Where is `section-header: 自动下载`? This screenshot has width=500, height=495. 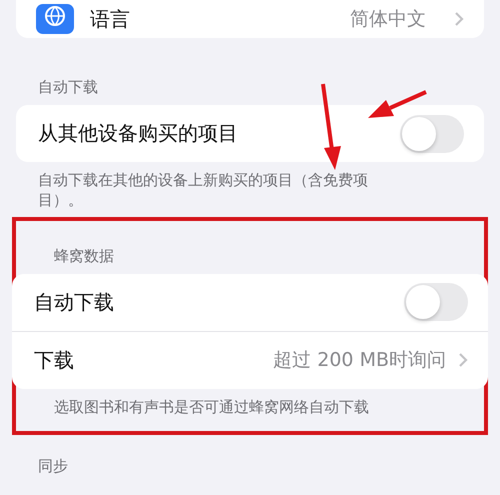
section-header: 自动下载 is located at coordinates (68, 87).